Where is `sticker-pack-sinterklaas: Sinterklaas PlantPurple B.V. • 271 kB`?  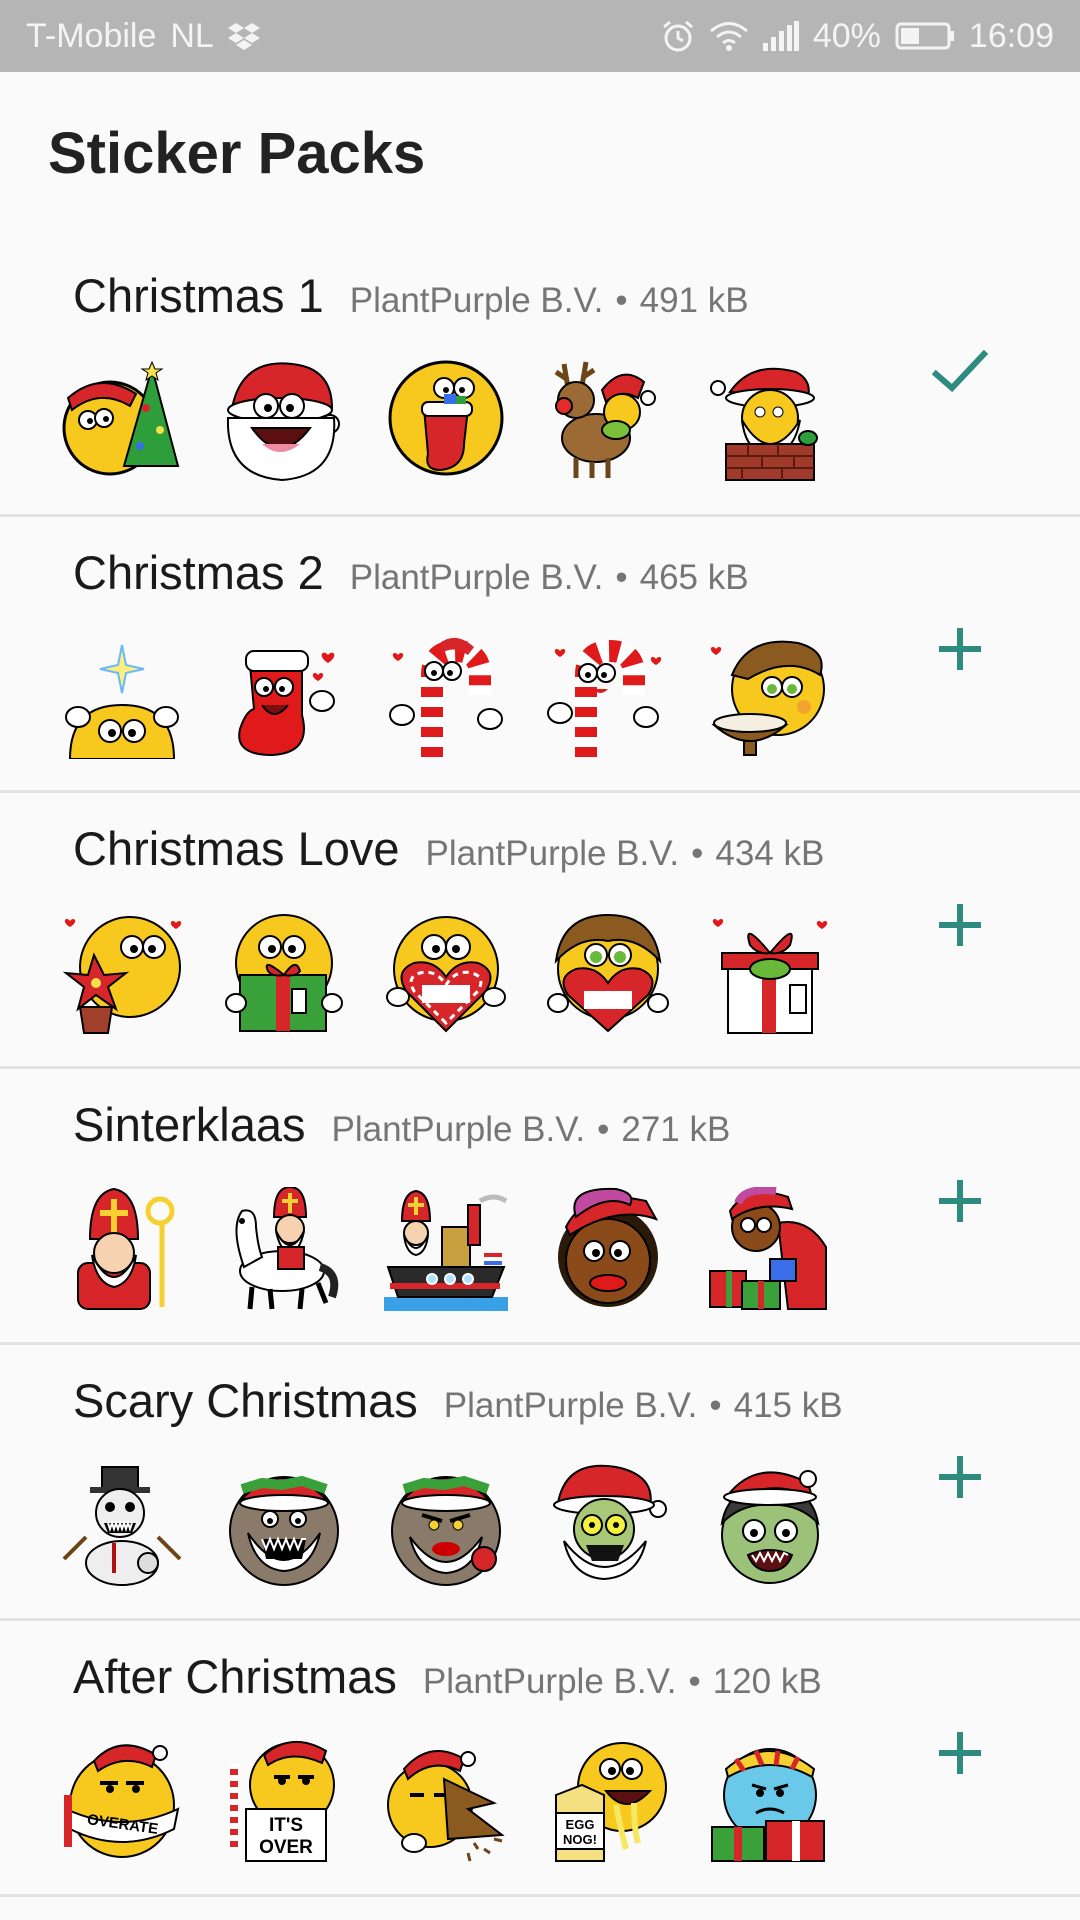
sticker-pack-sinterklaas: Sinterklaas PlantPurple B.V. • 271 kB is located at coordinates (540, 1207).